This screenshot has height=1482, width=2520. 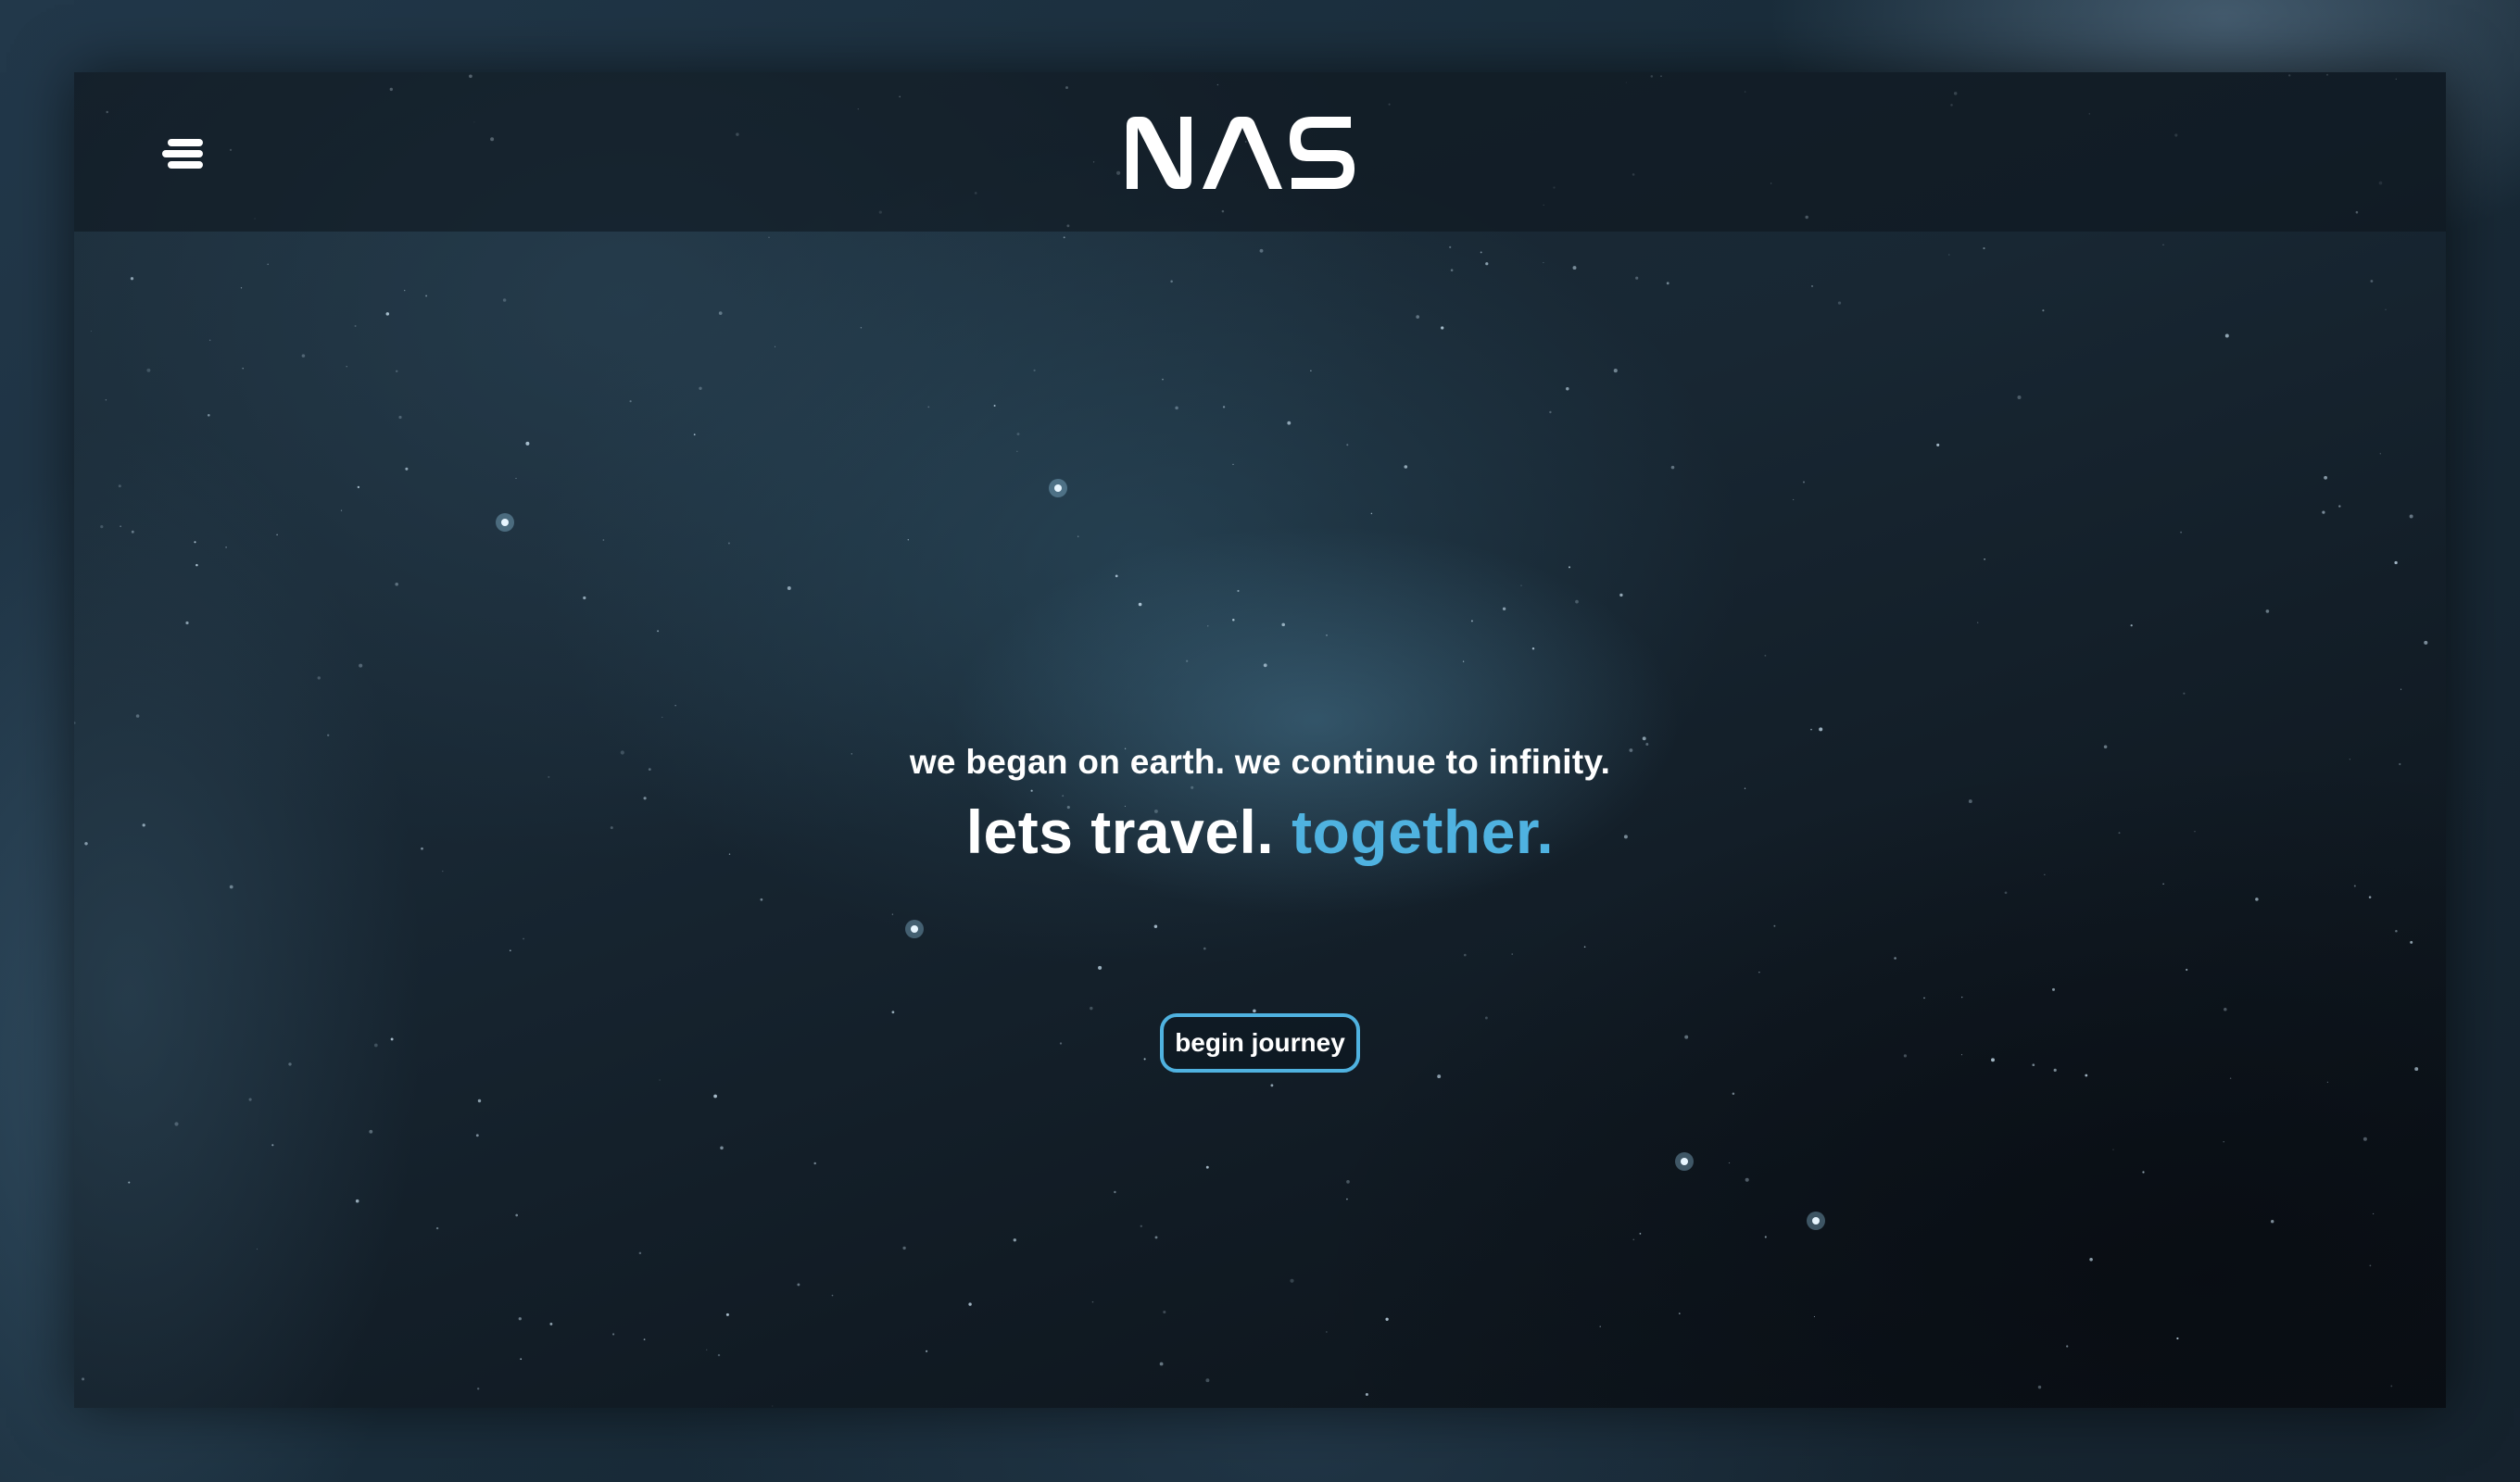 What do you see at coordinates (1423, 832) in the screenshot?
I see `headline-accent: together.` at bounding box center [1423, 832].